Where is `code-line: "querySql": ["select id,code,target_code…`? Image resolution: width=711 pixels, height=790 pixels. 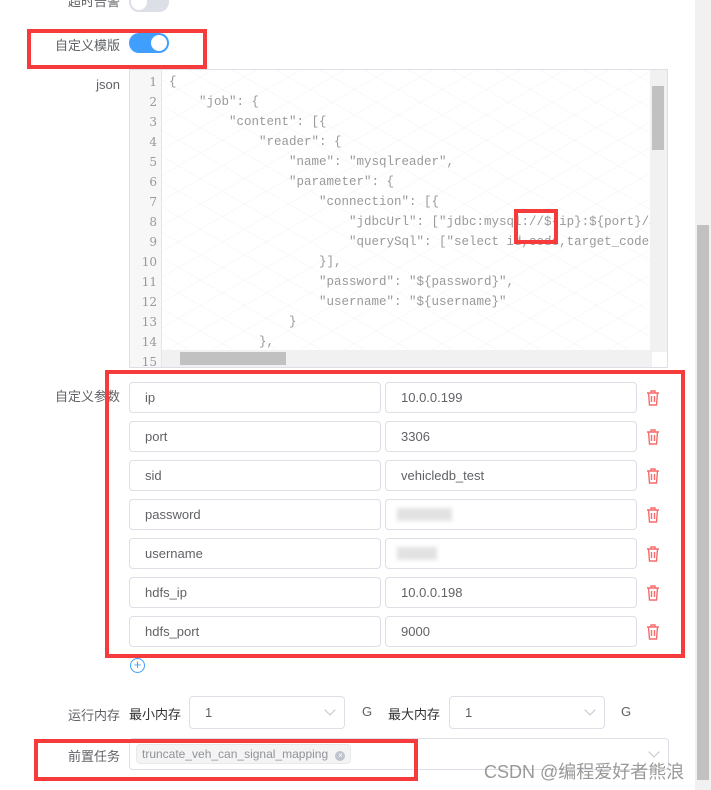 code-line: "querySql": ["select id,code,target_code… is located at coordinates (418, 242).